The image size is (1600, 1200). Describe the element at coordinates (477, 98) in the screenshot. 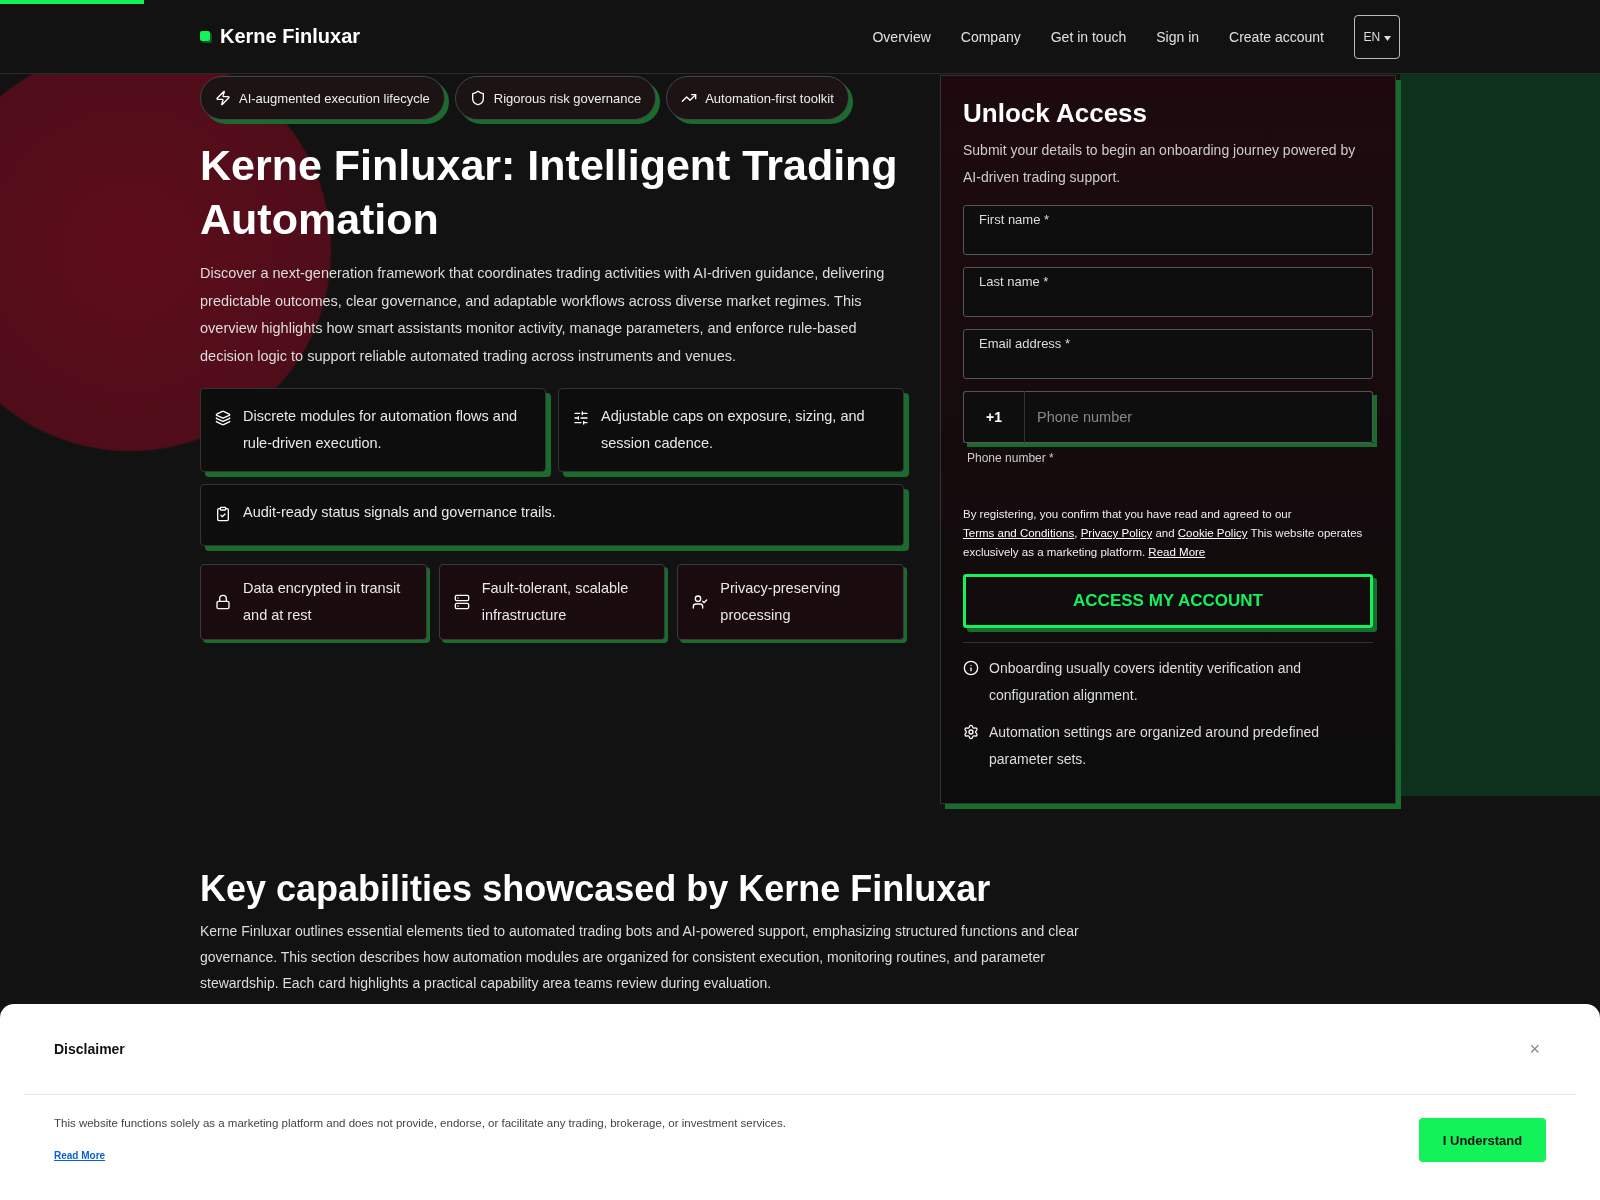

I see `shield-icon` at that location.